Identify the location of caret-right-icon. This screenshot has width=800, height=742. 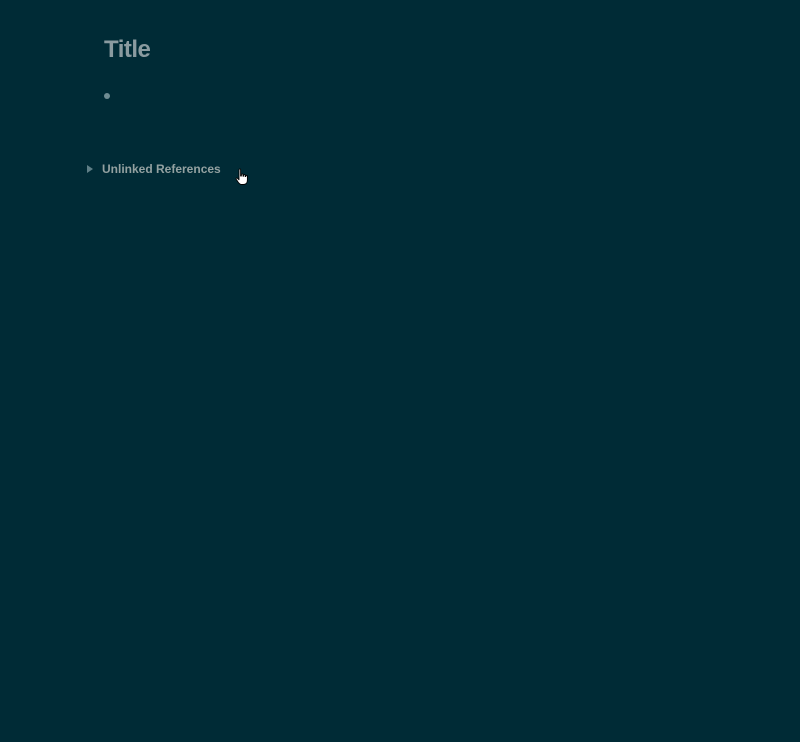
(90, 169).